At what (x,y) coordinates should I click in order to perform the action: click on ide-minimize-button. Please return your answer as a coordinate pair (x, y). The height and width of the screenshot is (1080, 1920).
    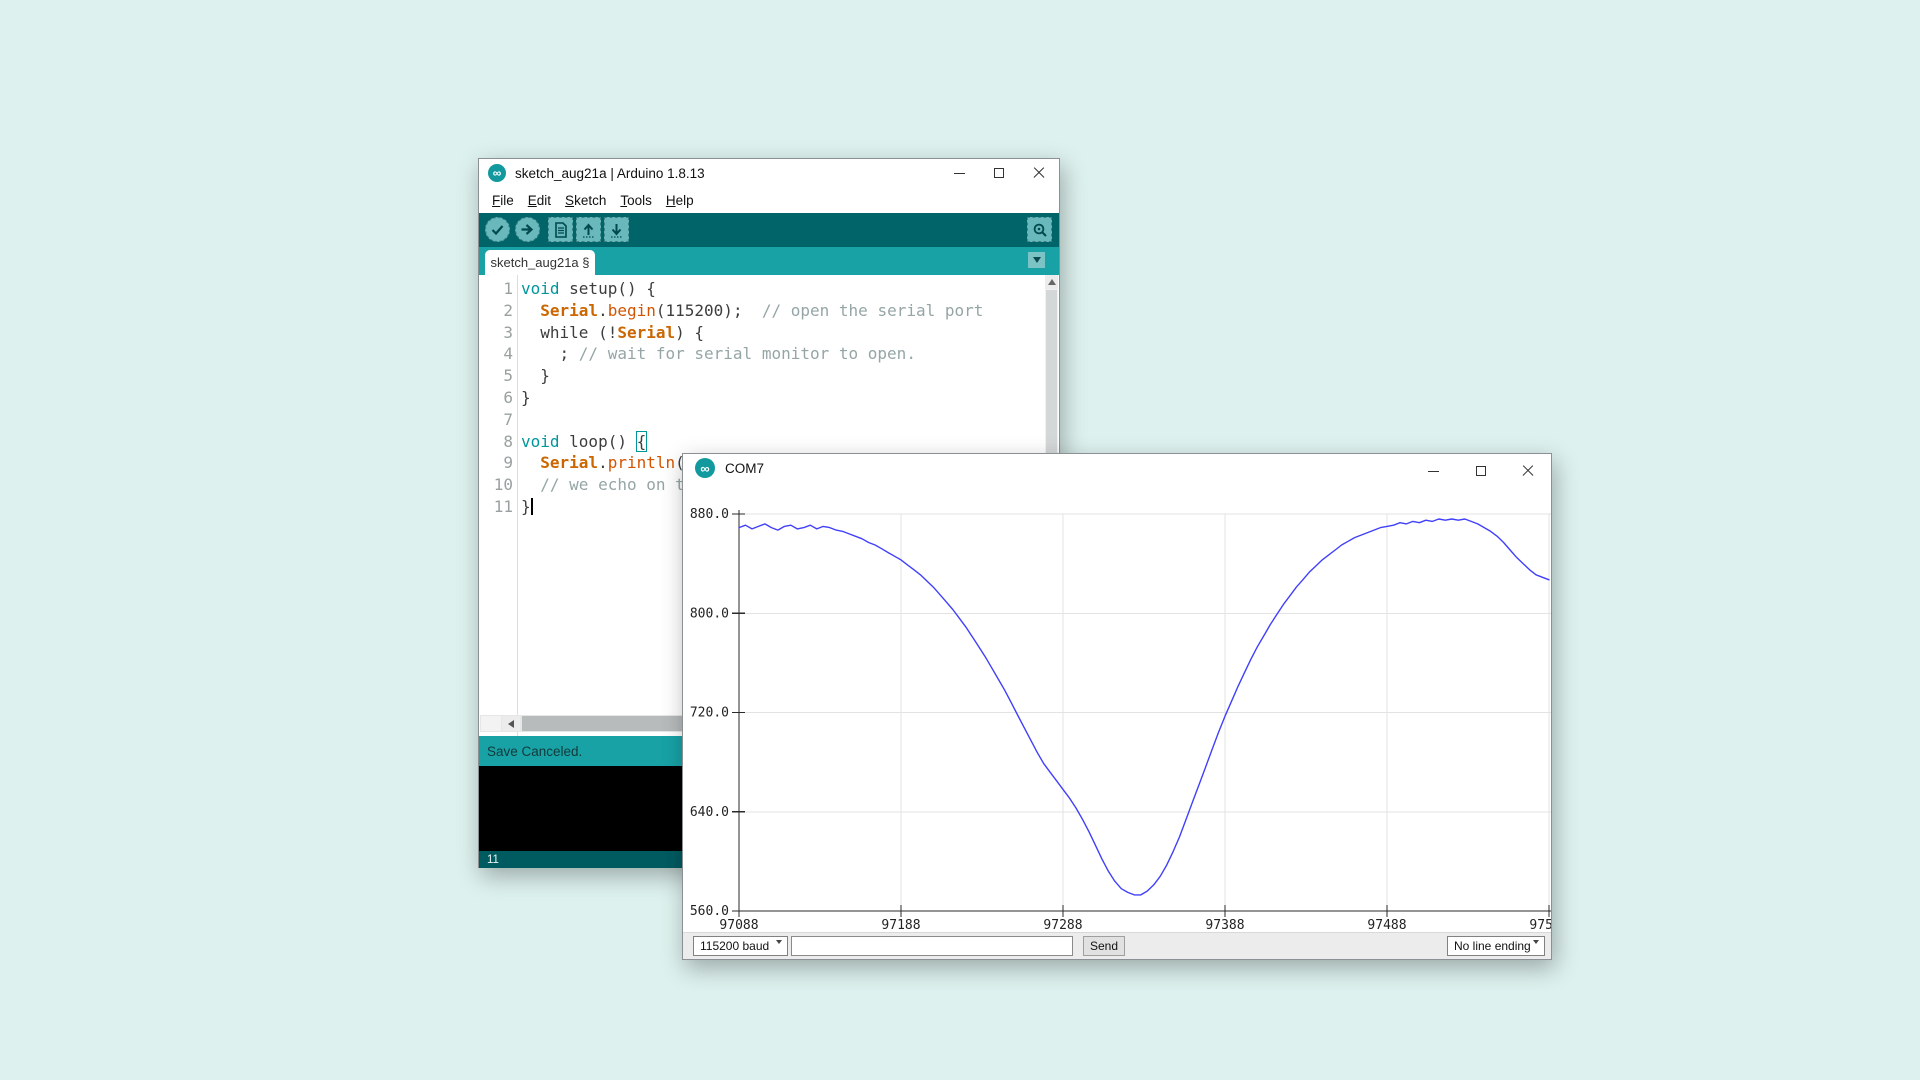
    Looking at the image, I should click on (959, 173).